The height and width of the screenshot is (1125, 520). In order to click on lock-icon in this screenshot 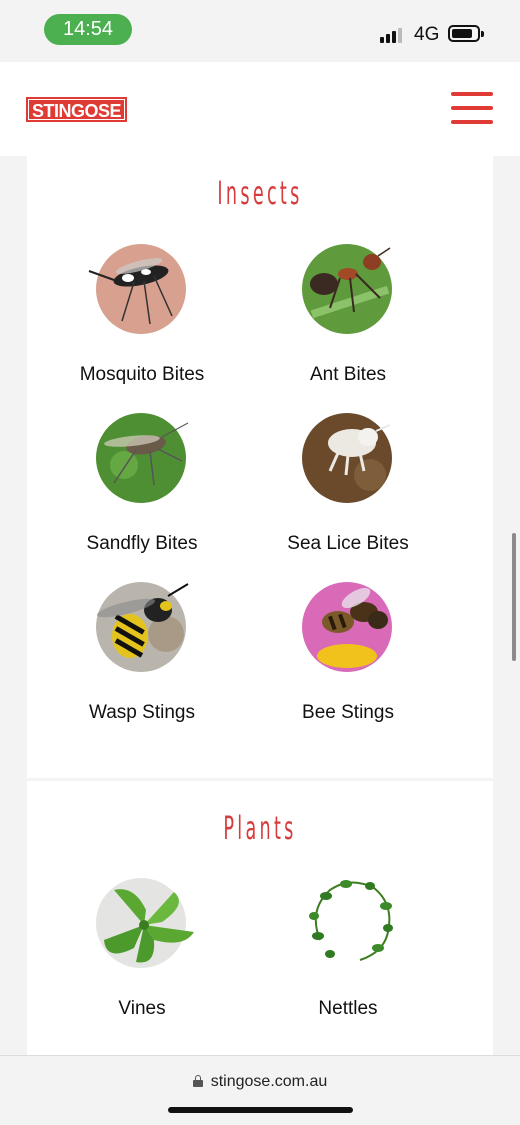, I will do `click(197, 1081)`.